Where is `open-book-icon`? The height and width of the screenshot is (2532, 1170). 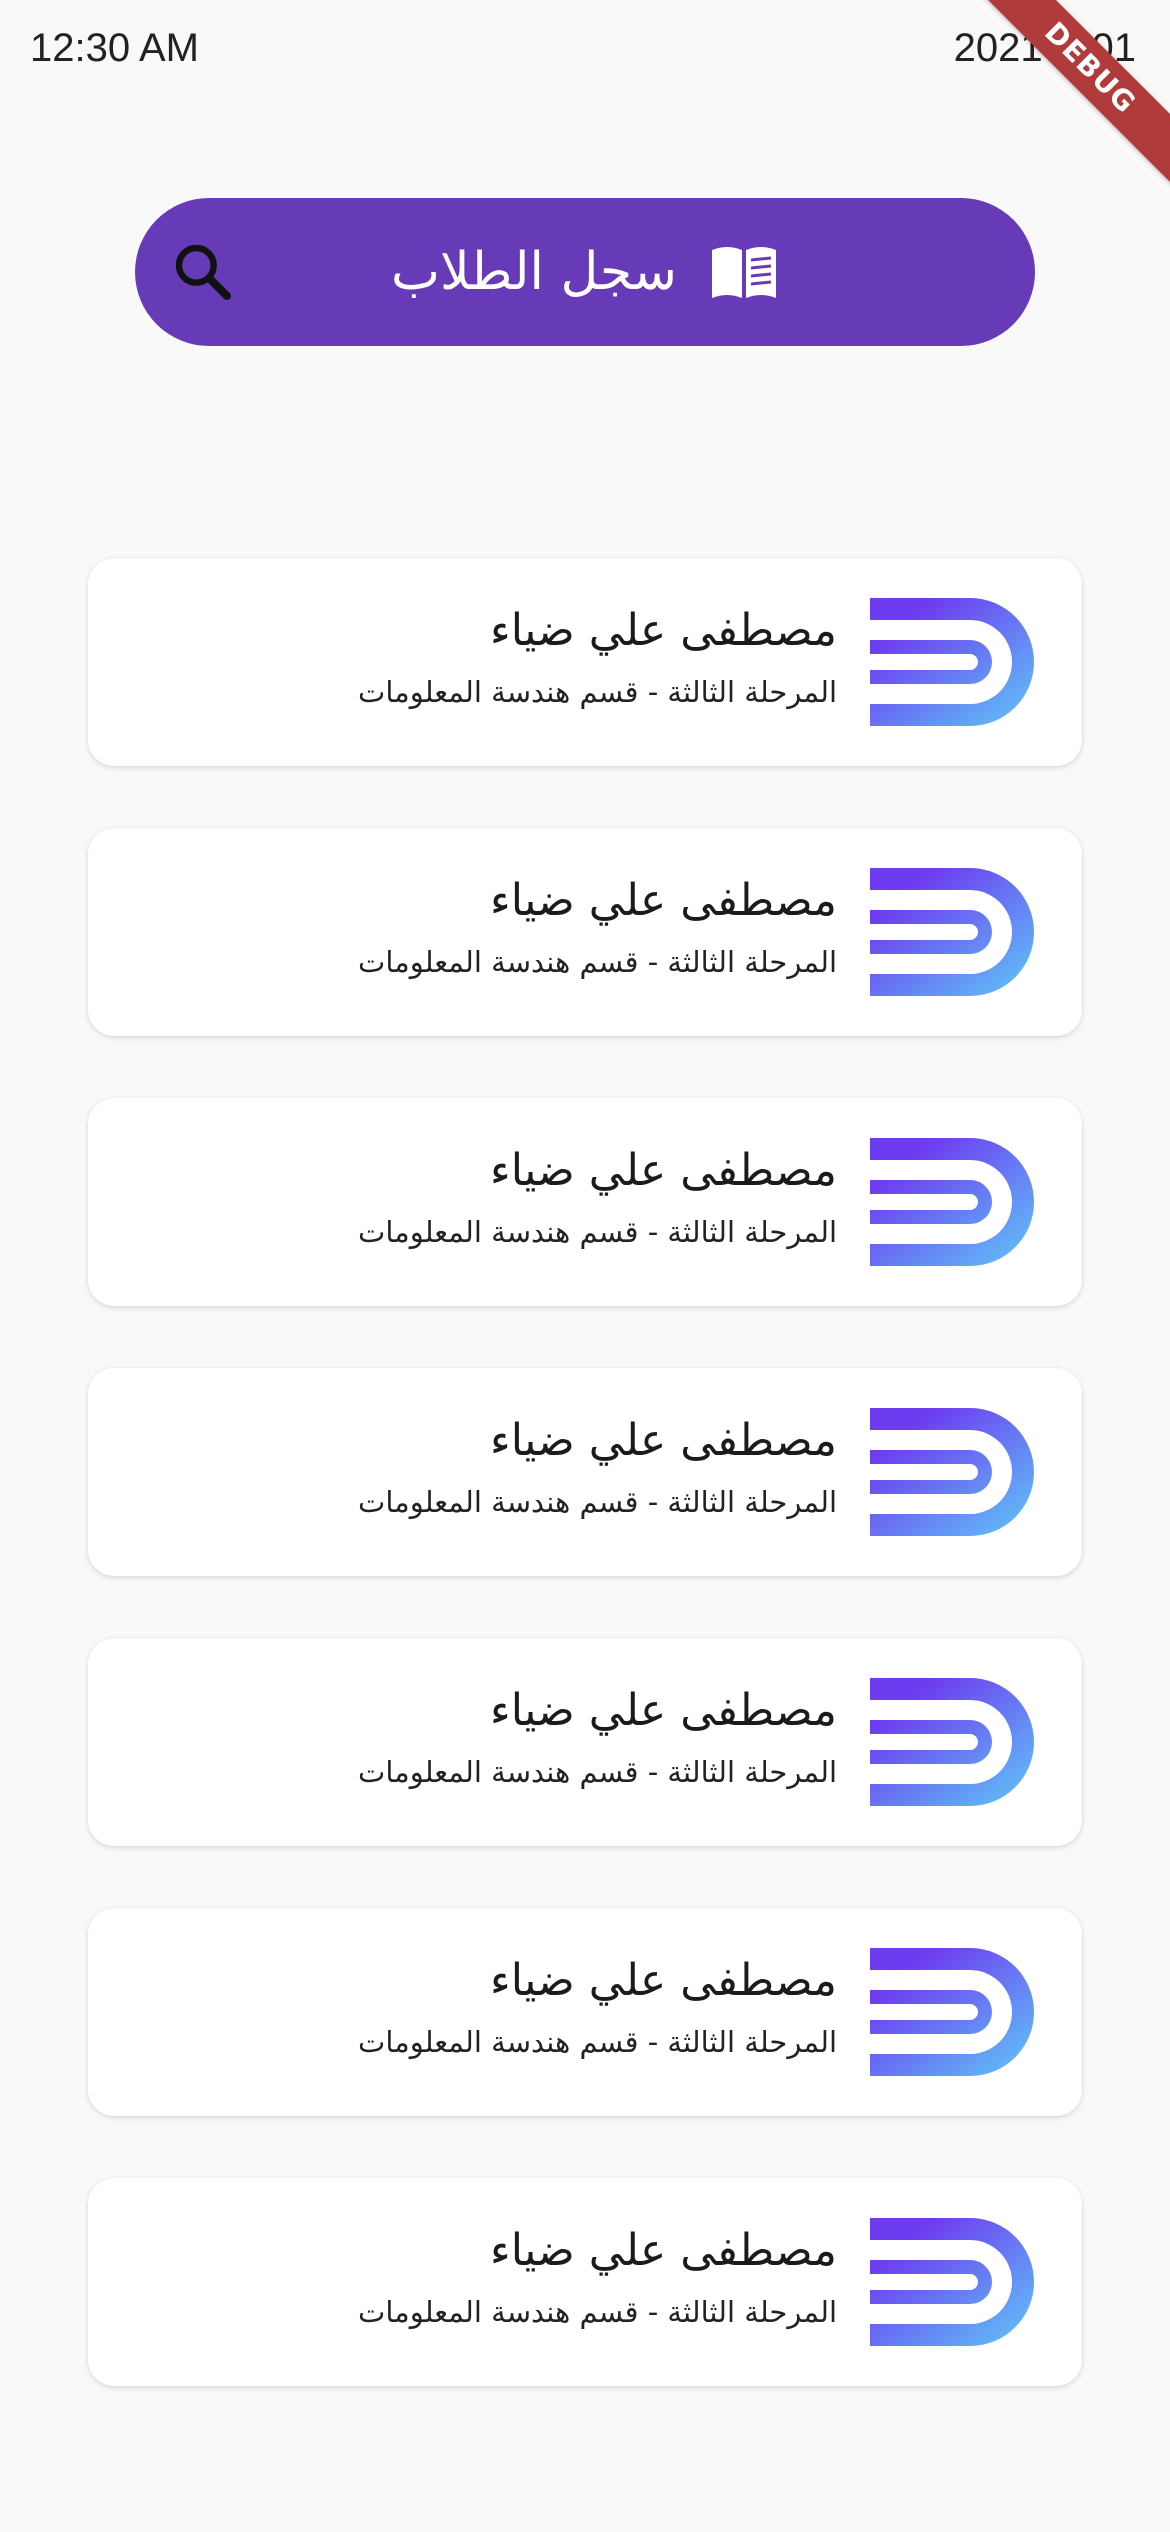 open-book-icon is located at coordinates (743, 272).